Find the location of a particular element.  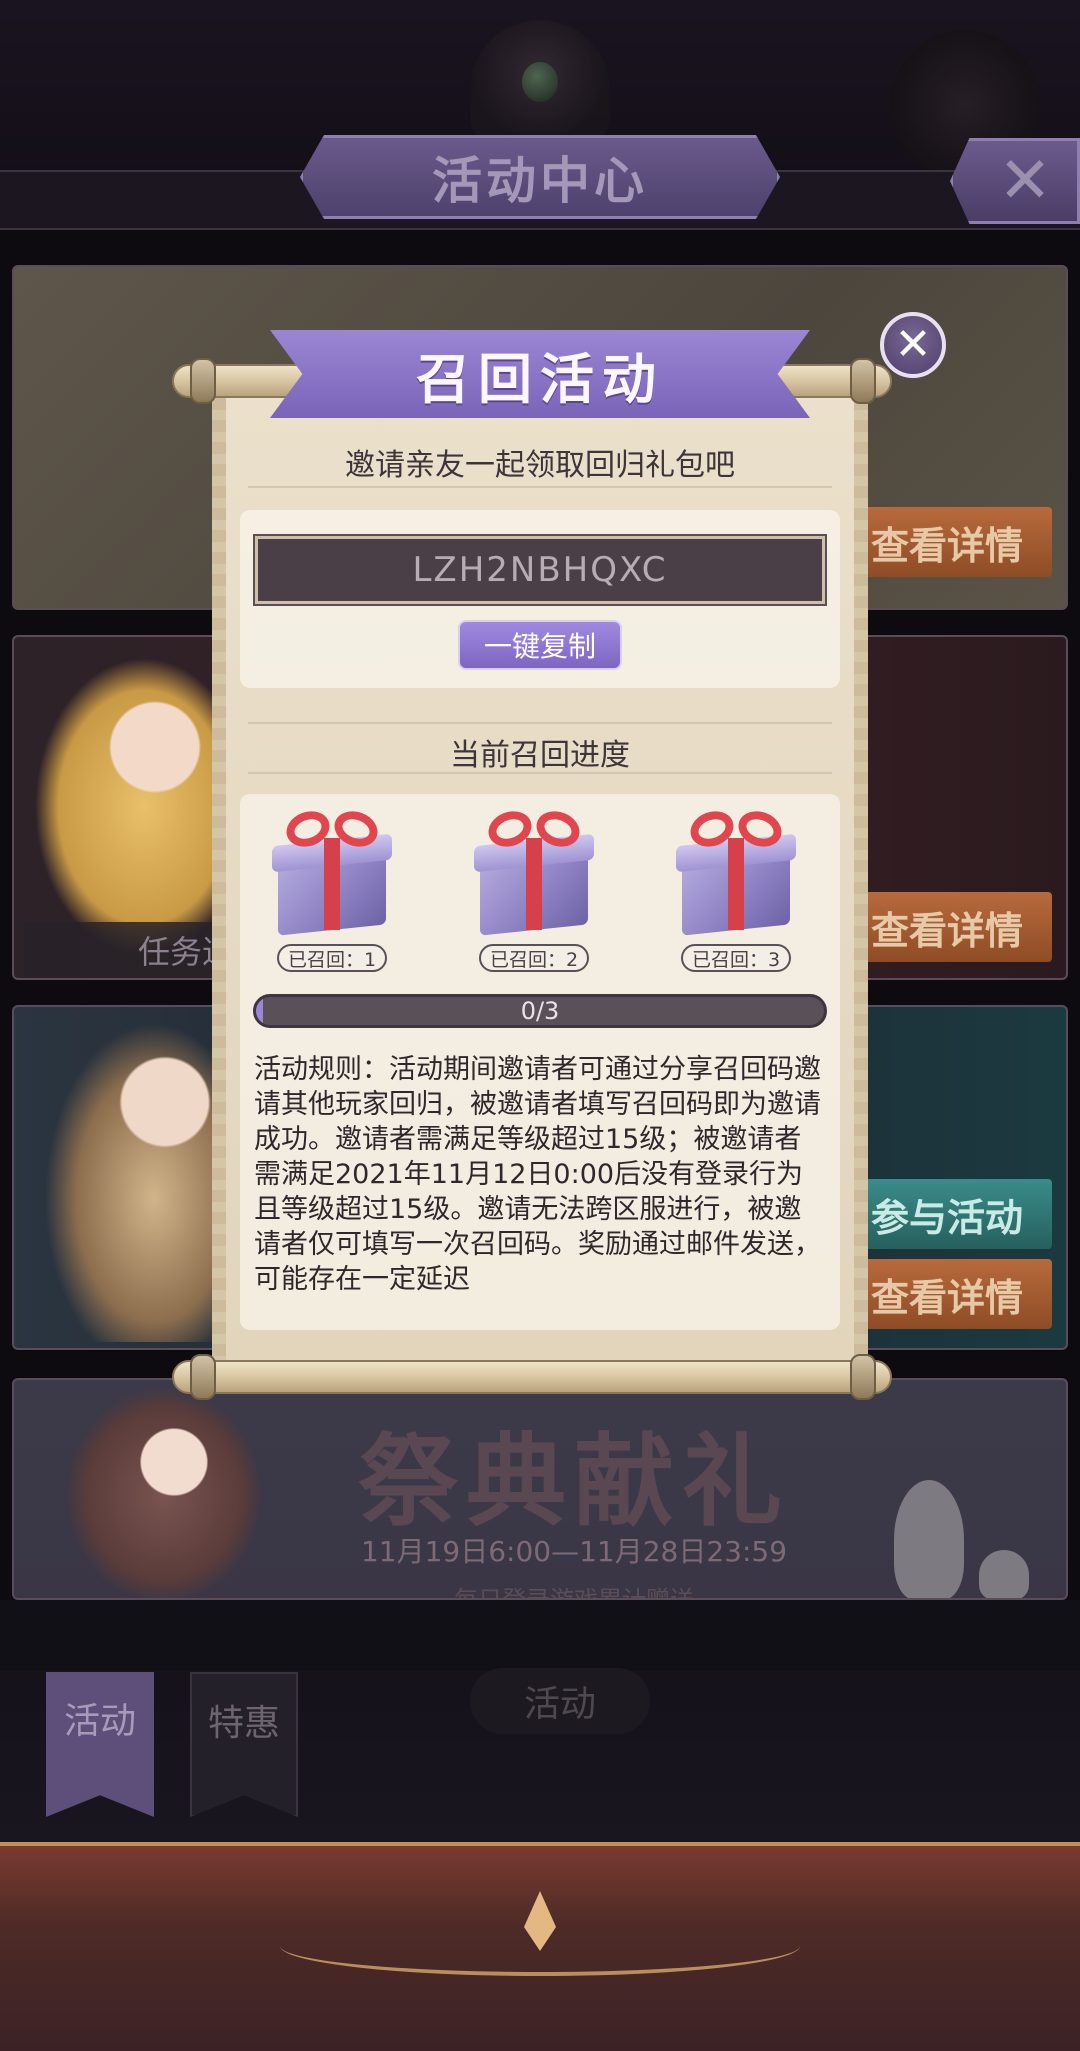

tab-special-offer: 特惠 is located at coordinates (244, 1744).